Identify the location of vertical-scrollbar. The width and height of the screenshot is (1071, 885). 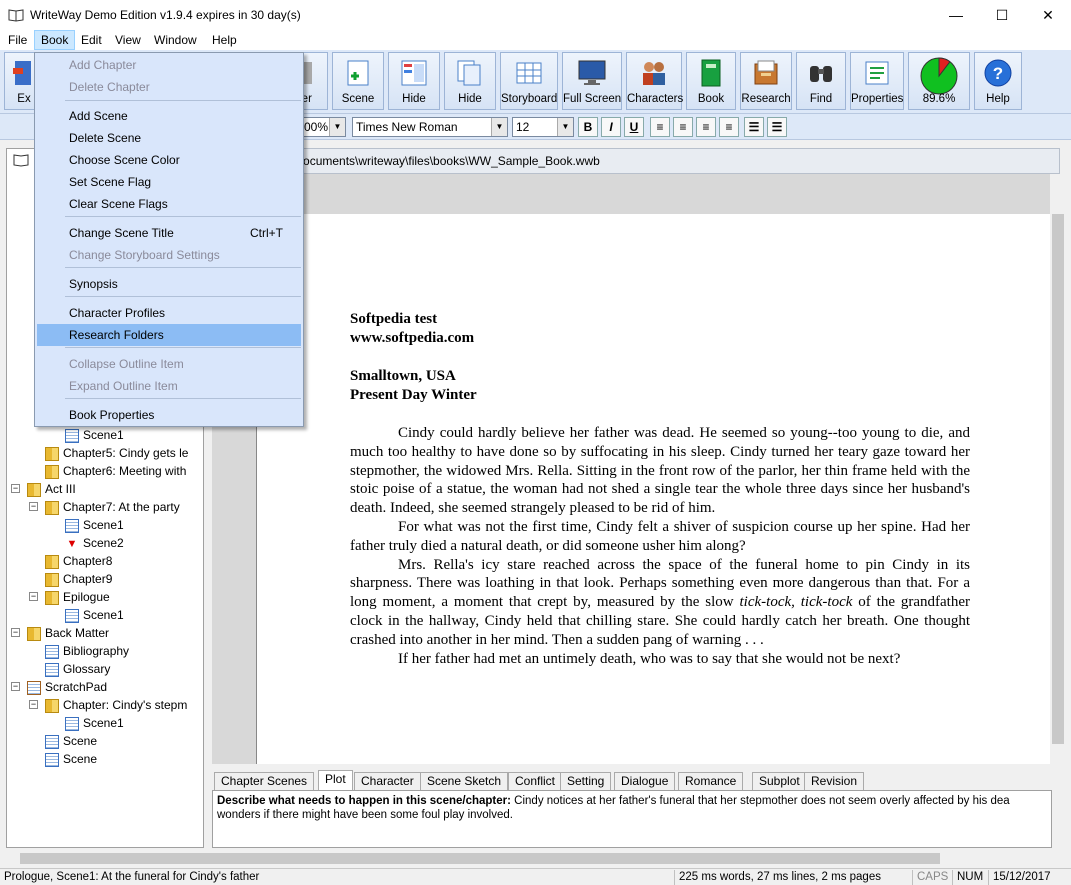
(1059, 469).